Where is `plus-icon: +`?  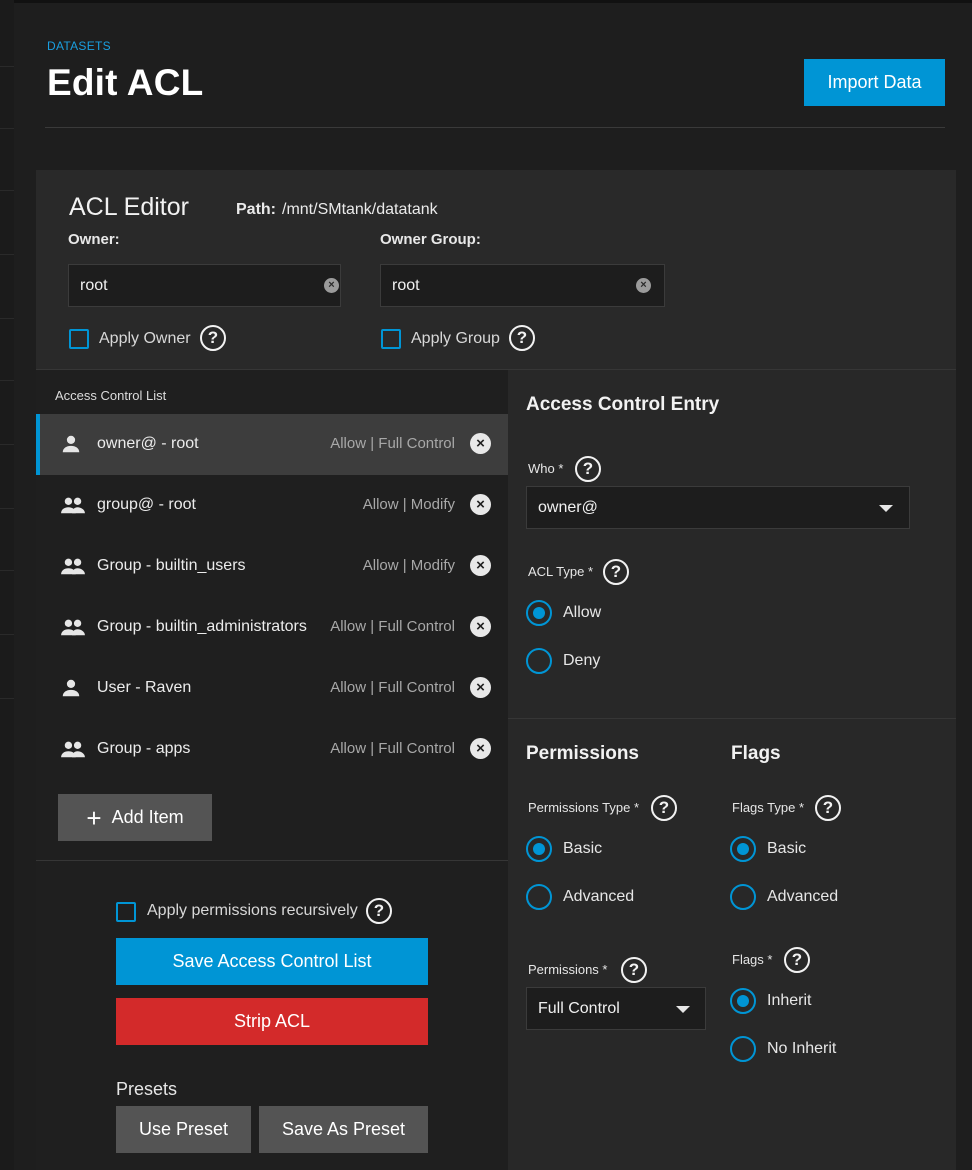 plus-icon: + is located at coordinates (94, 817).